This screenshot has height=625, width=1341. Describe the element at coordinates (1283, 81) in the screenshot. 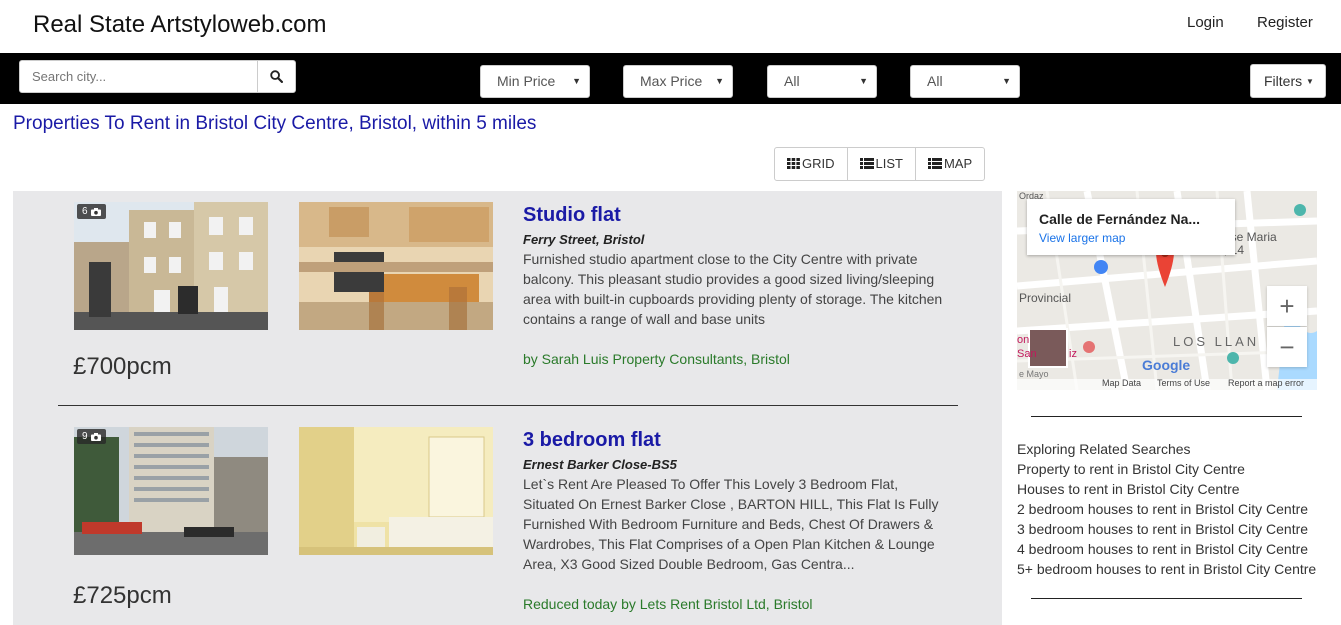

I see `filters-label: Filters` at that location.